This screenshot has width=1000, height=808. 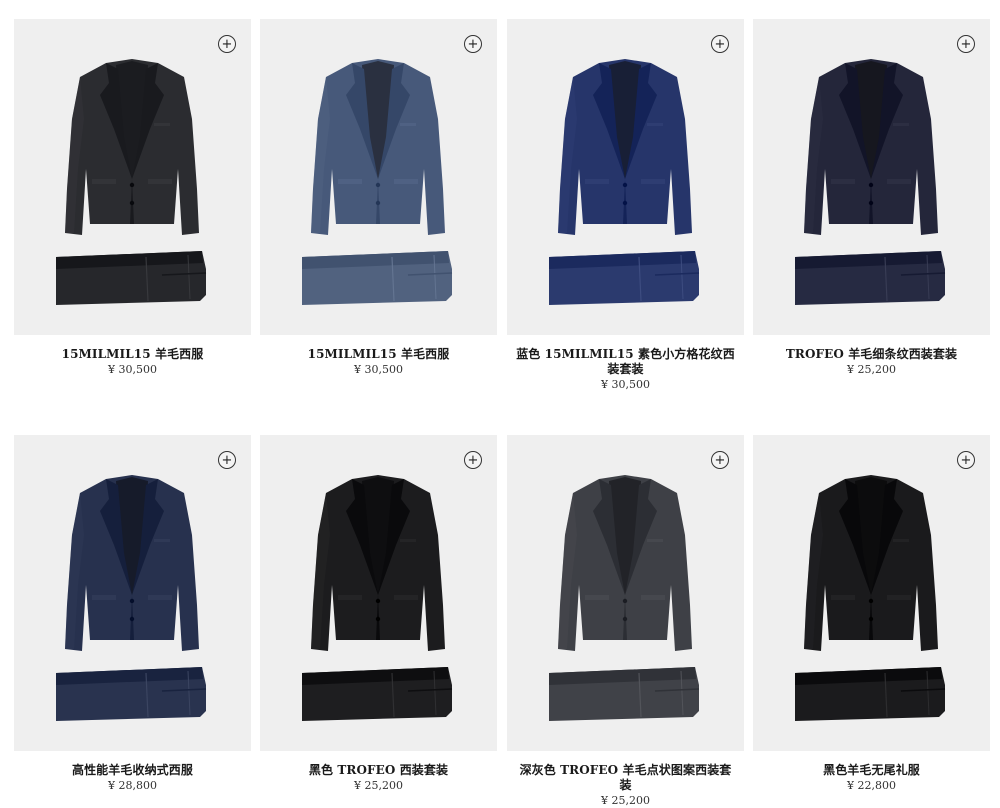 What do you see at coordinates (132, 785) in the screenshot?
I see `product-price: ¥ 28,800` at bounding box center [132, 785].